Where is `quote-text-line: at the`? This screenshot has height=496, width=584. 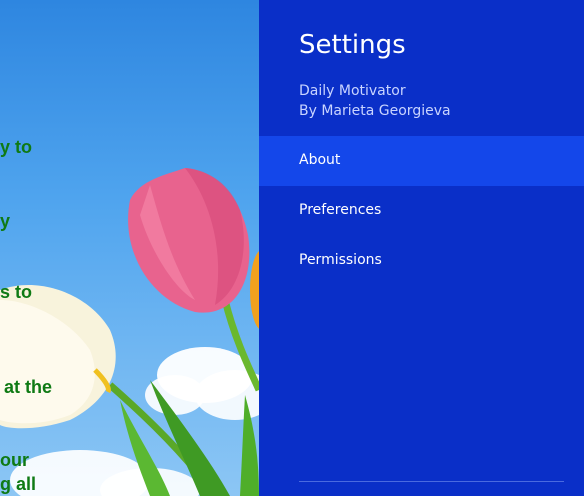 quote-text-line: at the is located at coordinates (28, 387).